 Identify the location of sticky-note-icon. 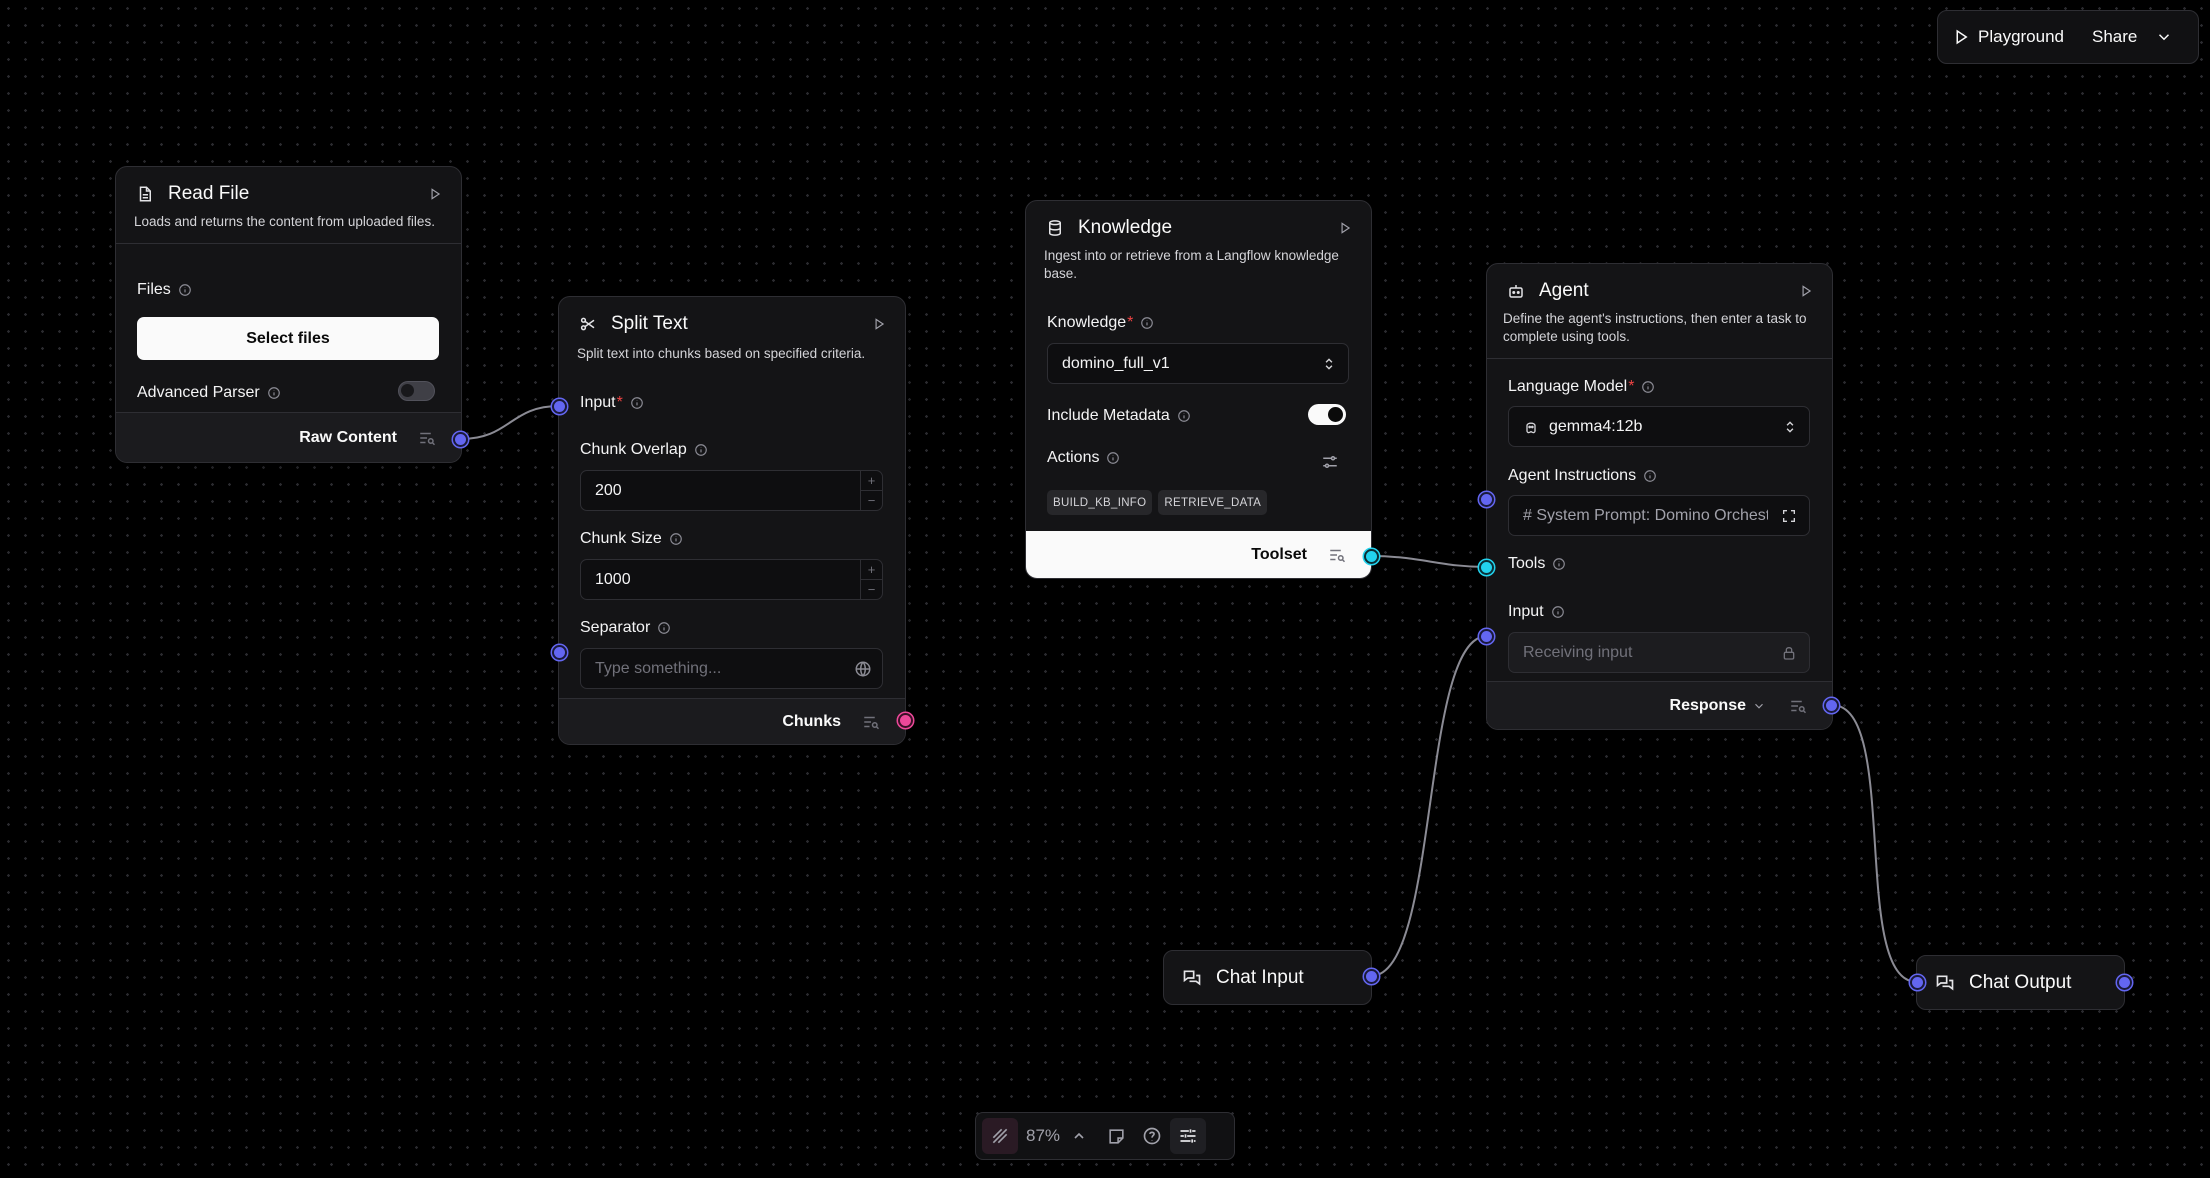
(1116, 1136).